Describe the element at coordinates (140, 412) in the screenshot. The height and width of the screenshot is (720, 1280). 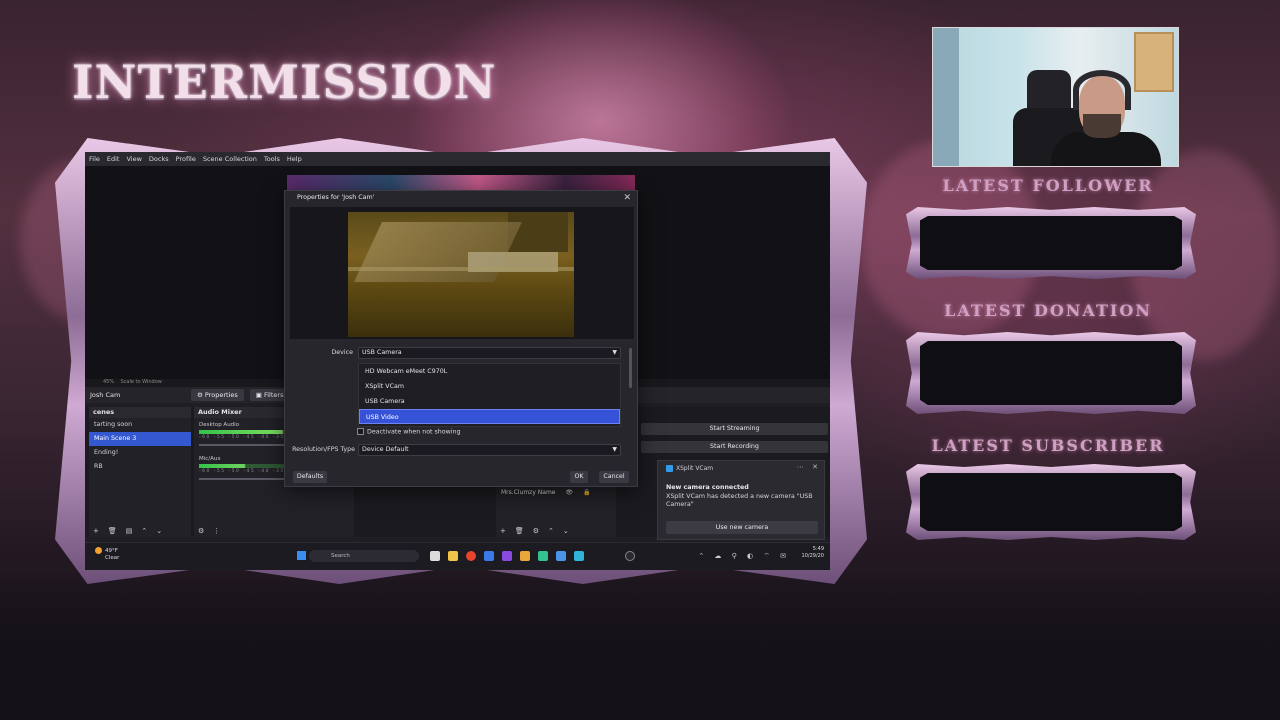
I see `scenes-title: cenes` at that location.